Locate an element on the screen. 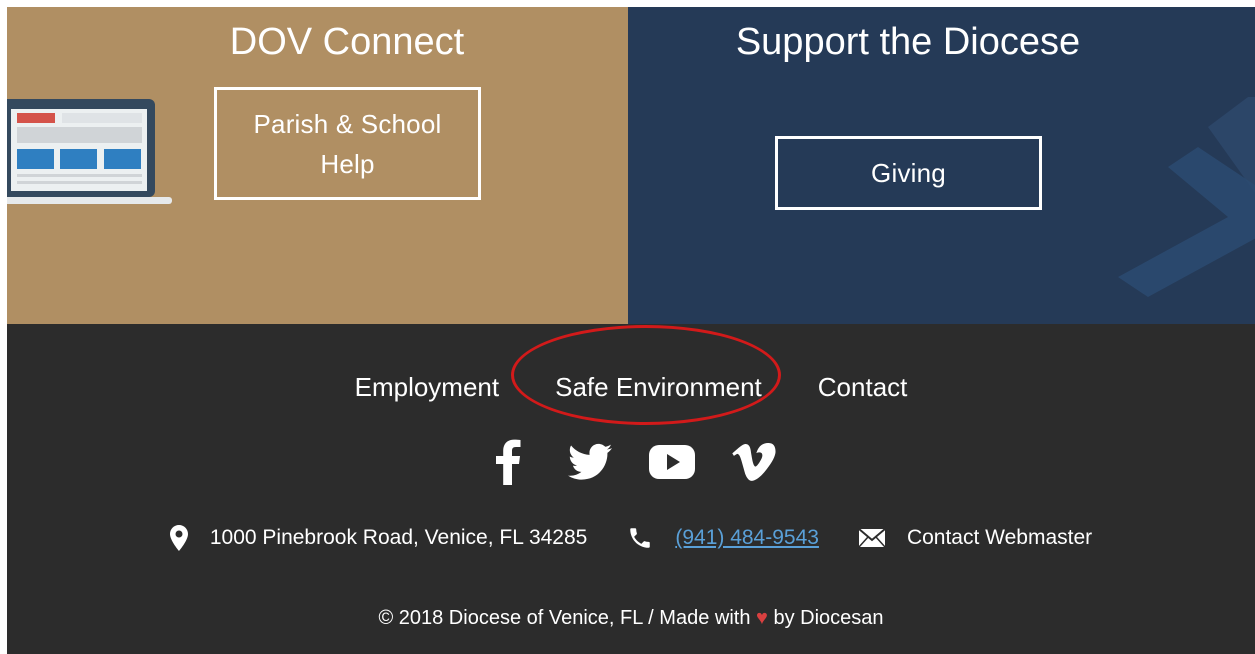  address-item: 1000 Pinebrook Road, Venice, FL 34285 is located at coordinates (378, 538).